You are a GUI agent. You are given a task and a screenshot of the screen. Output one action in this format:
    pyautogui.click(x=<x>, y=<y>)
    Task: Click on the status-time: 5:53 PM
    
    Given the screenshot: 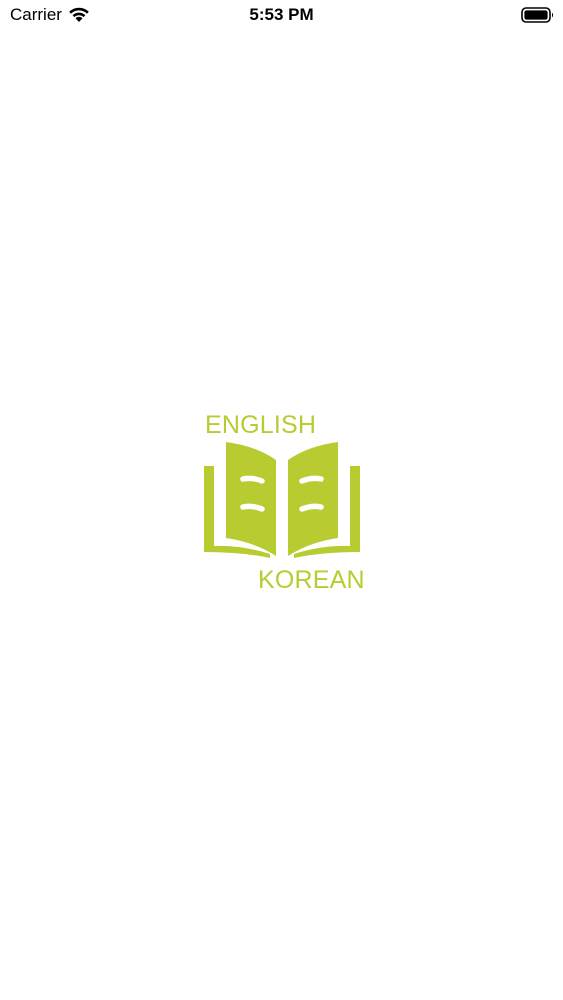 What is the action you would take?
    pyautogui.click(x=281, y=14)
    